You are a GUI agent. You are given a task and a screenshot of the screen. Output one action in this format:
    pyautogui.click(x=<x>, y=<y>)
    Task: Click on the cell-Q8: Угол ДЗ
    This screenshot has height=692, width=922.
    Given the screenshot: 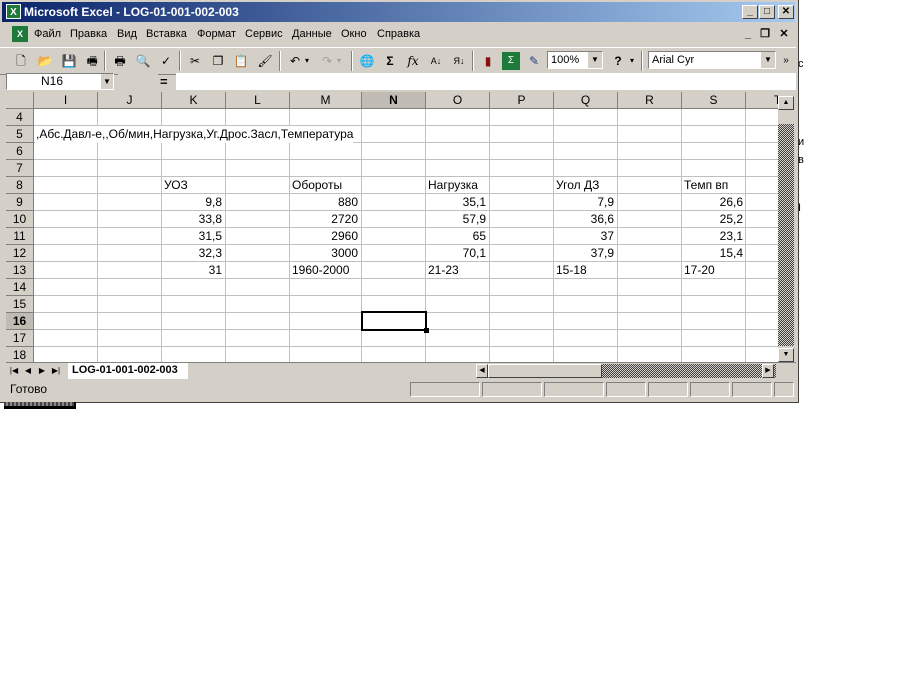 What is the action you would take?
    pyautogui.click(x=577, y=185)
    